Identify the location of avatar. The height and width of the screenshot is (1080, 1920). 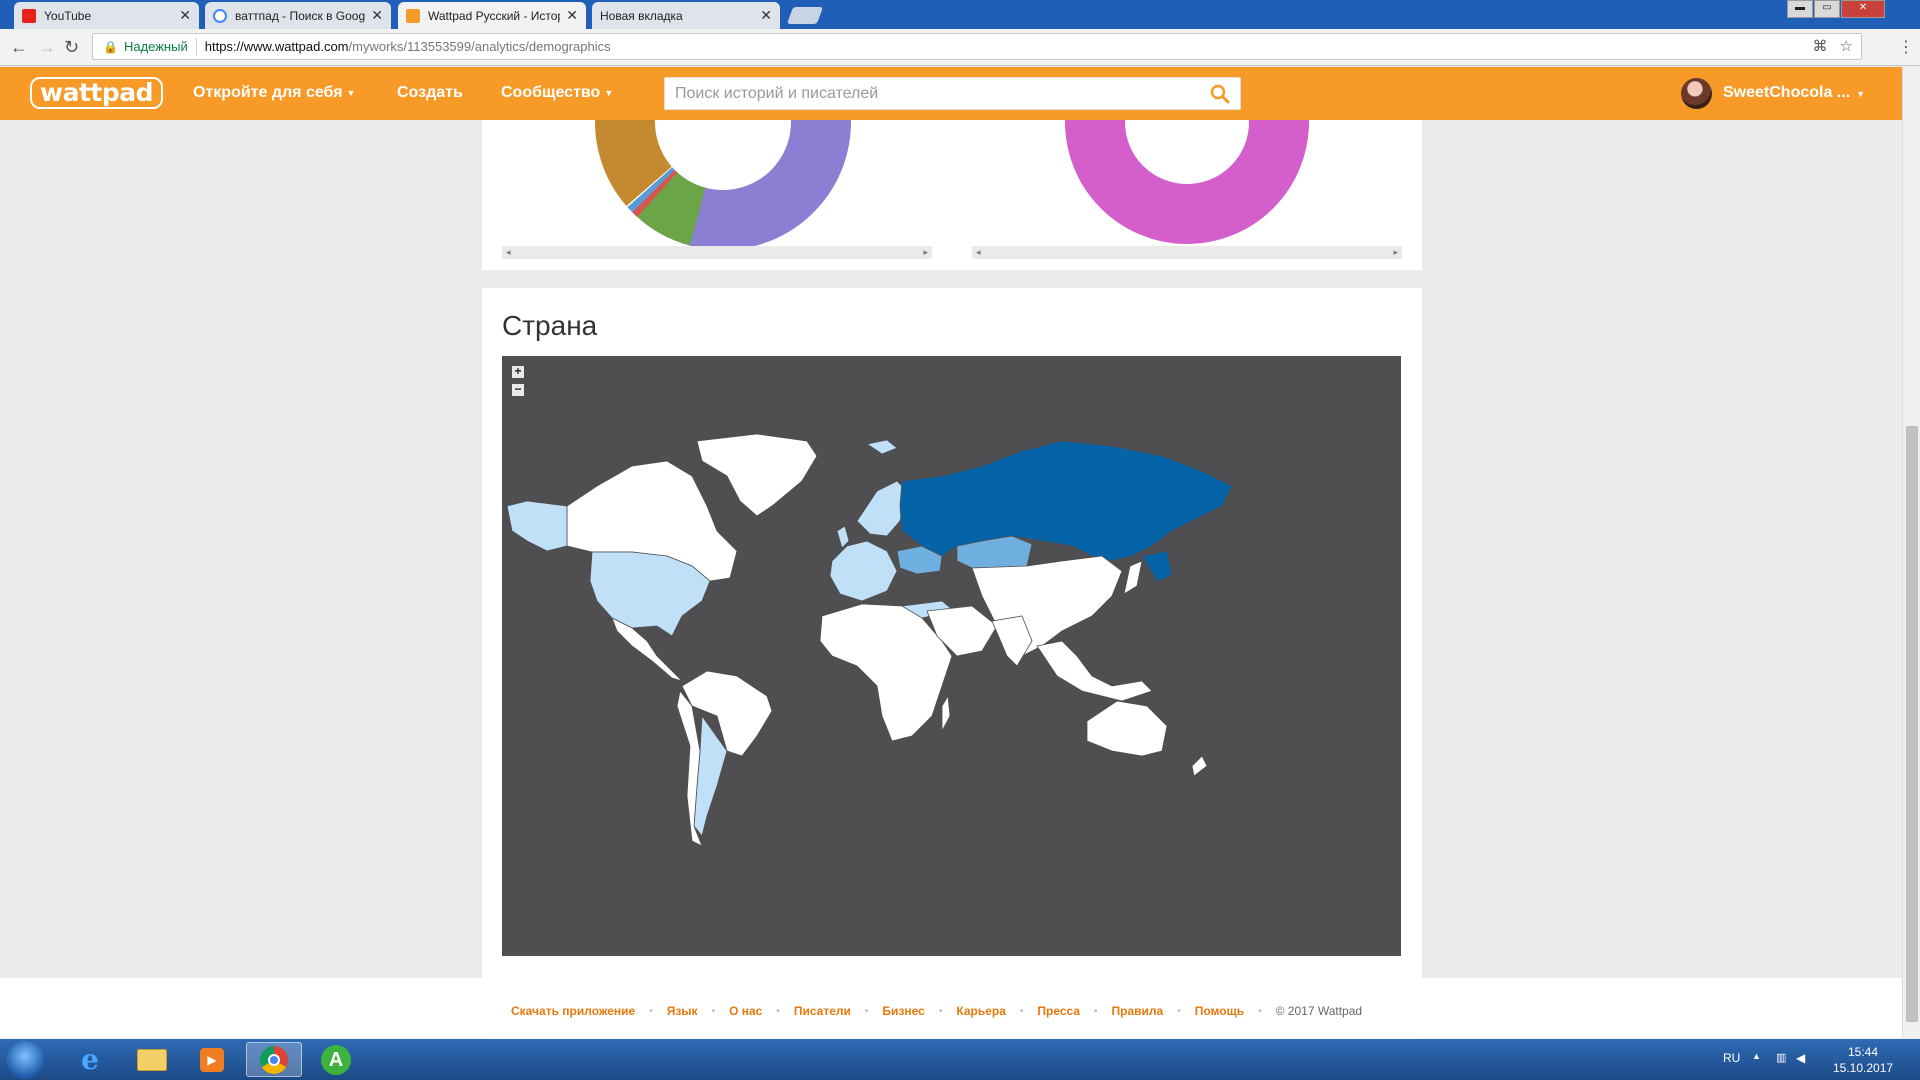
(1696, 93).